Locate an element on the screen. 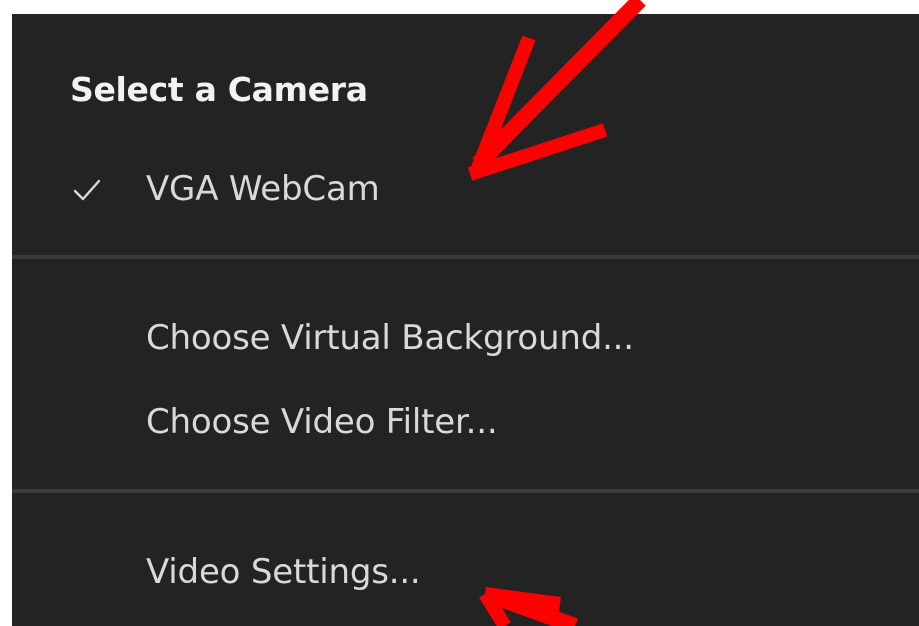 The width and height of the screenshot is (919, 626). menu-header-select-camera: Select a Camera is located at coordinates (219, 89).